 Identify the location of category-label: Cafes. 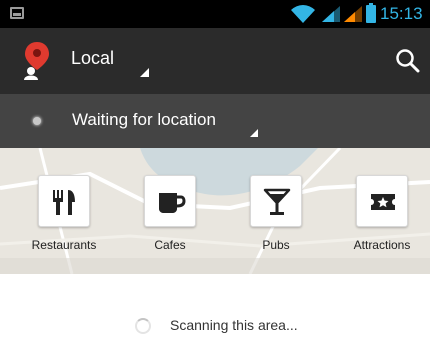
(170, 245).